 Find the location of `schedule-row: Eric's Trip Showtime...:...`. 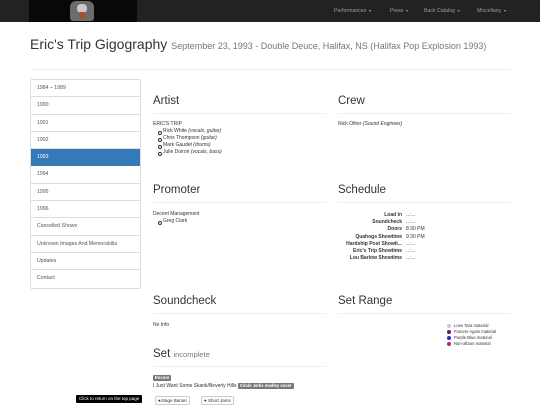

schedule-row: Eric's Trip Showtime...:... is located at coordinates (384, 251).